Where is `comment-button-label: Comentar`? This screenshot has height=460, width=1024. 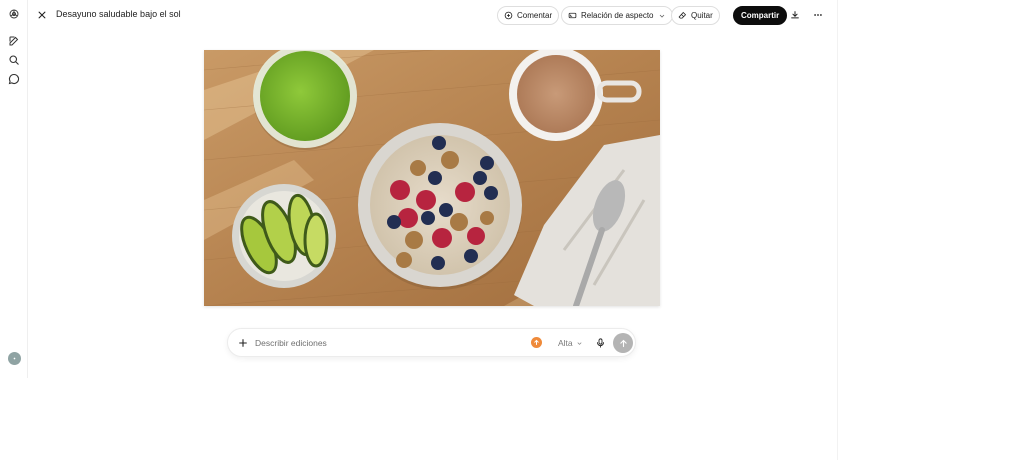 comment-button-label: Comentar is located at coordinates (535, 15).